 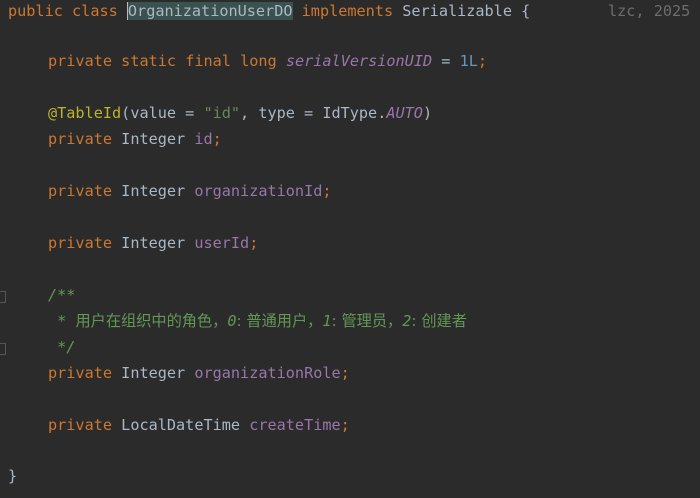 What do you see at coordinates (457, 11) in the screenshot?
I see `interface-name: Serializable` at bounding box center [457, 11].